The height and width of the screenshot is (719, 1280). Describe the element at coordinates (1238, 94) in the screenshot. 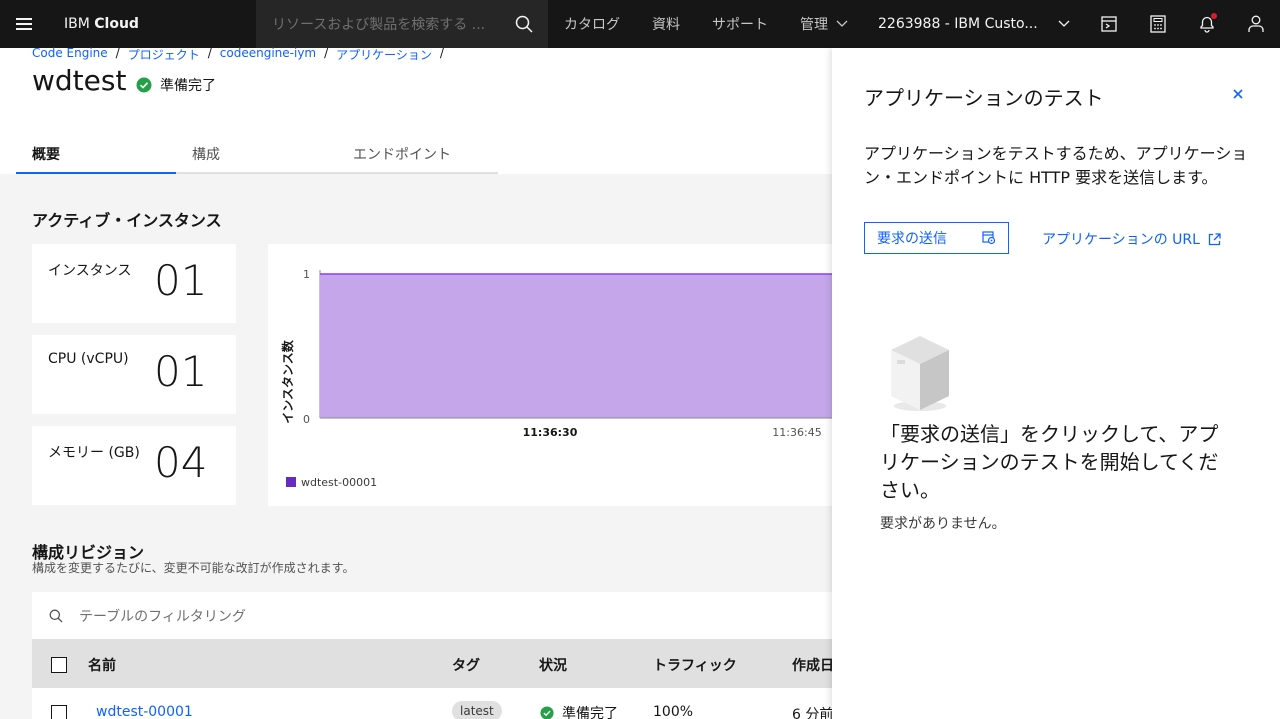

I see `close-icon` at that location.